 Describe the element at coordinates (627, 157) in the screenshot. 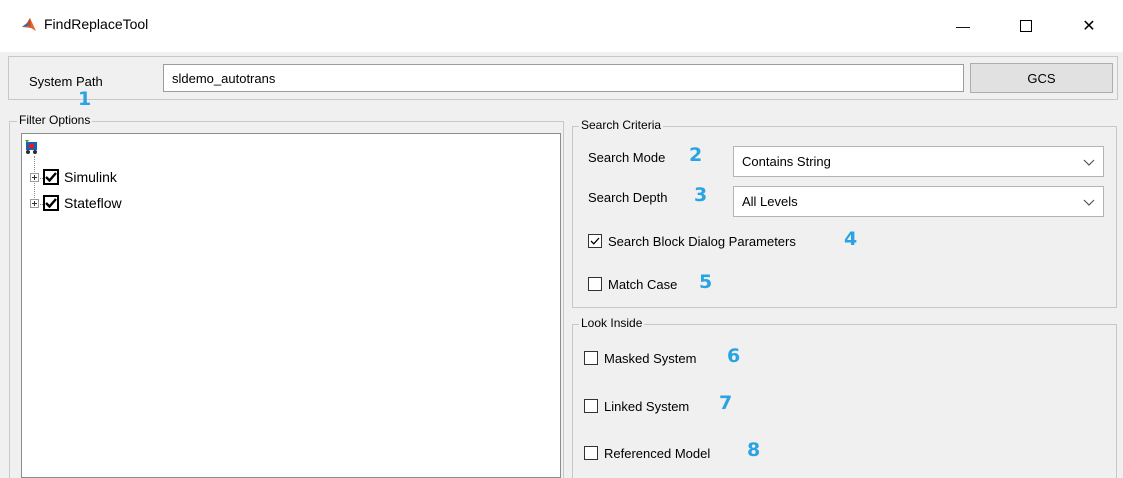

I see `search-mode-label: Search Mode` at that location.